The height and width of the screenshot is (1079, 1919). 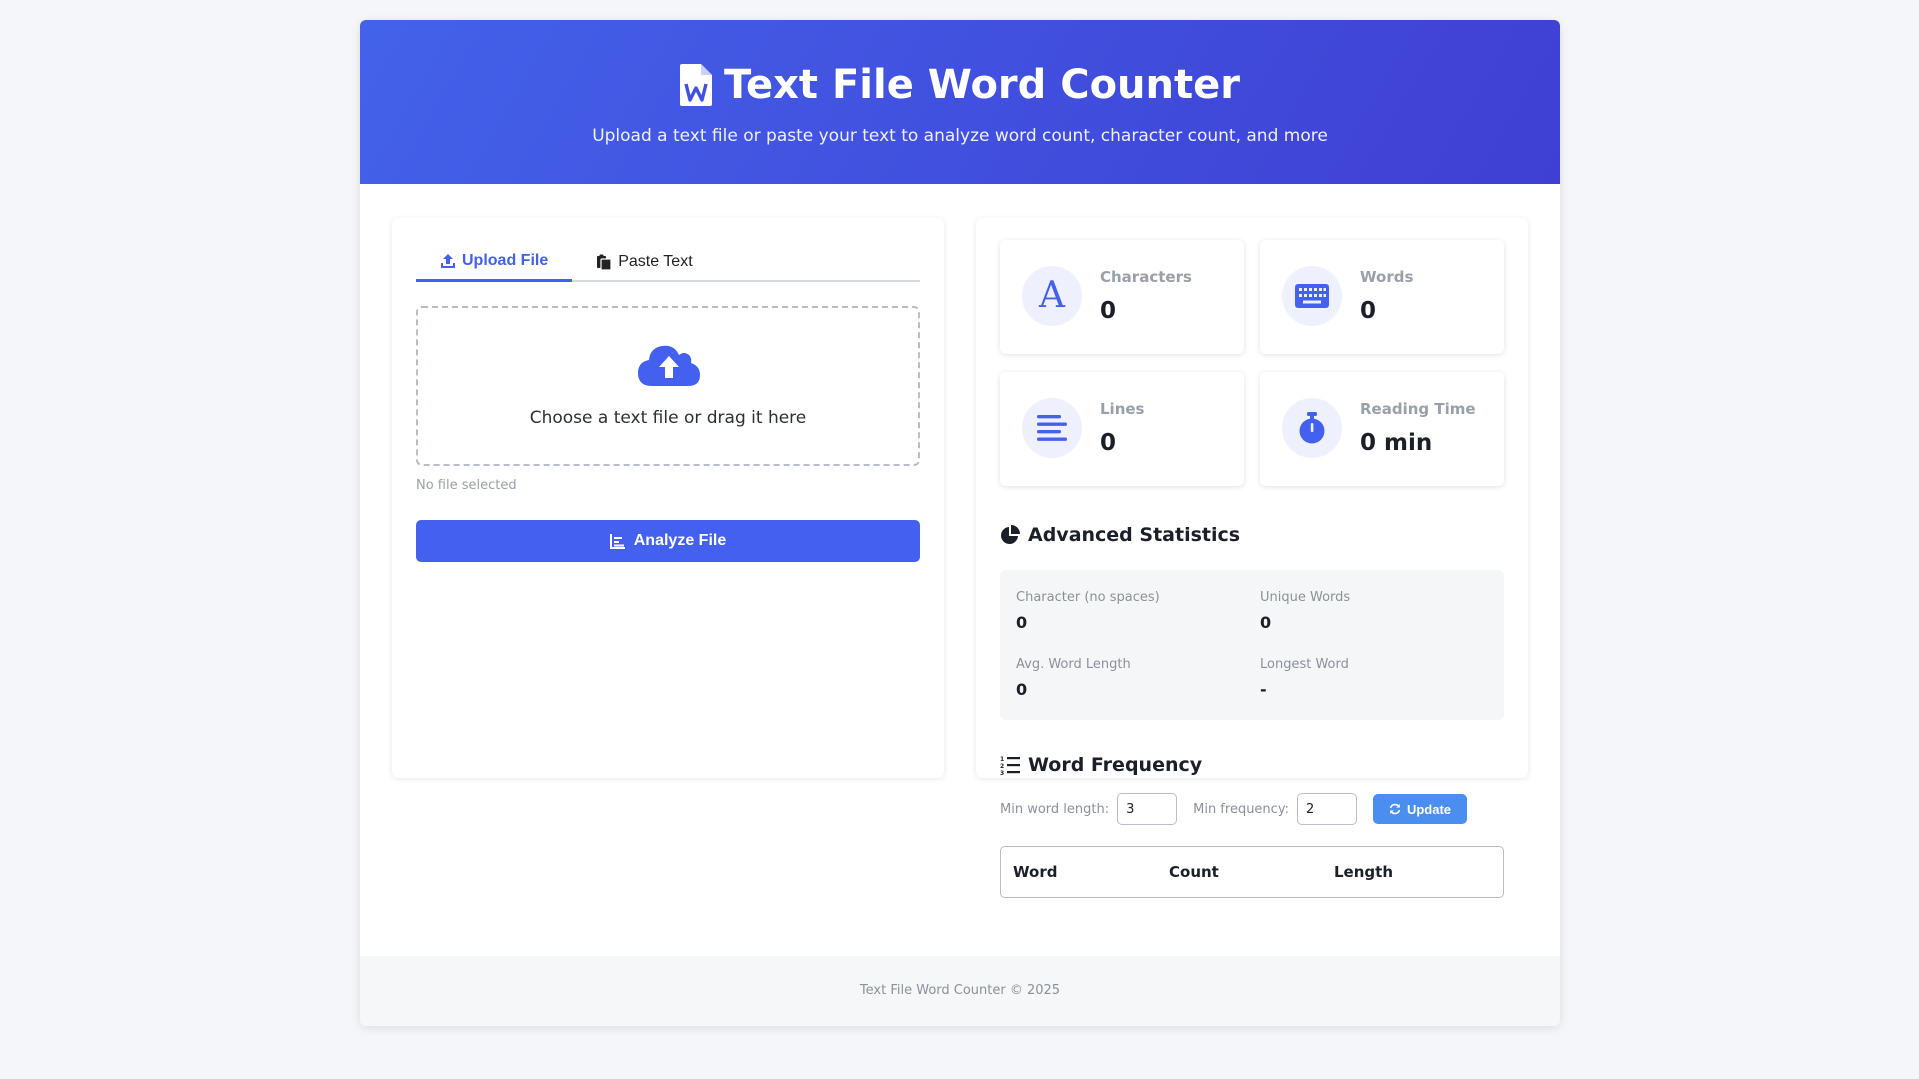 What do you see at coordinates (1429, 809) in the screenshot?
I see `update-button-label: Update` at bounding box center [1429, 809].